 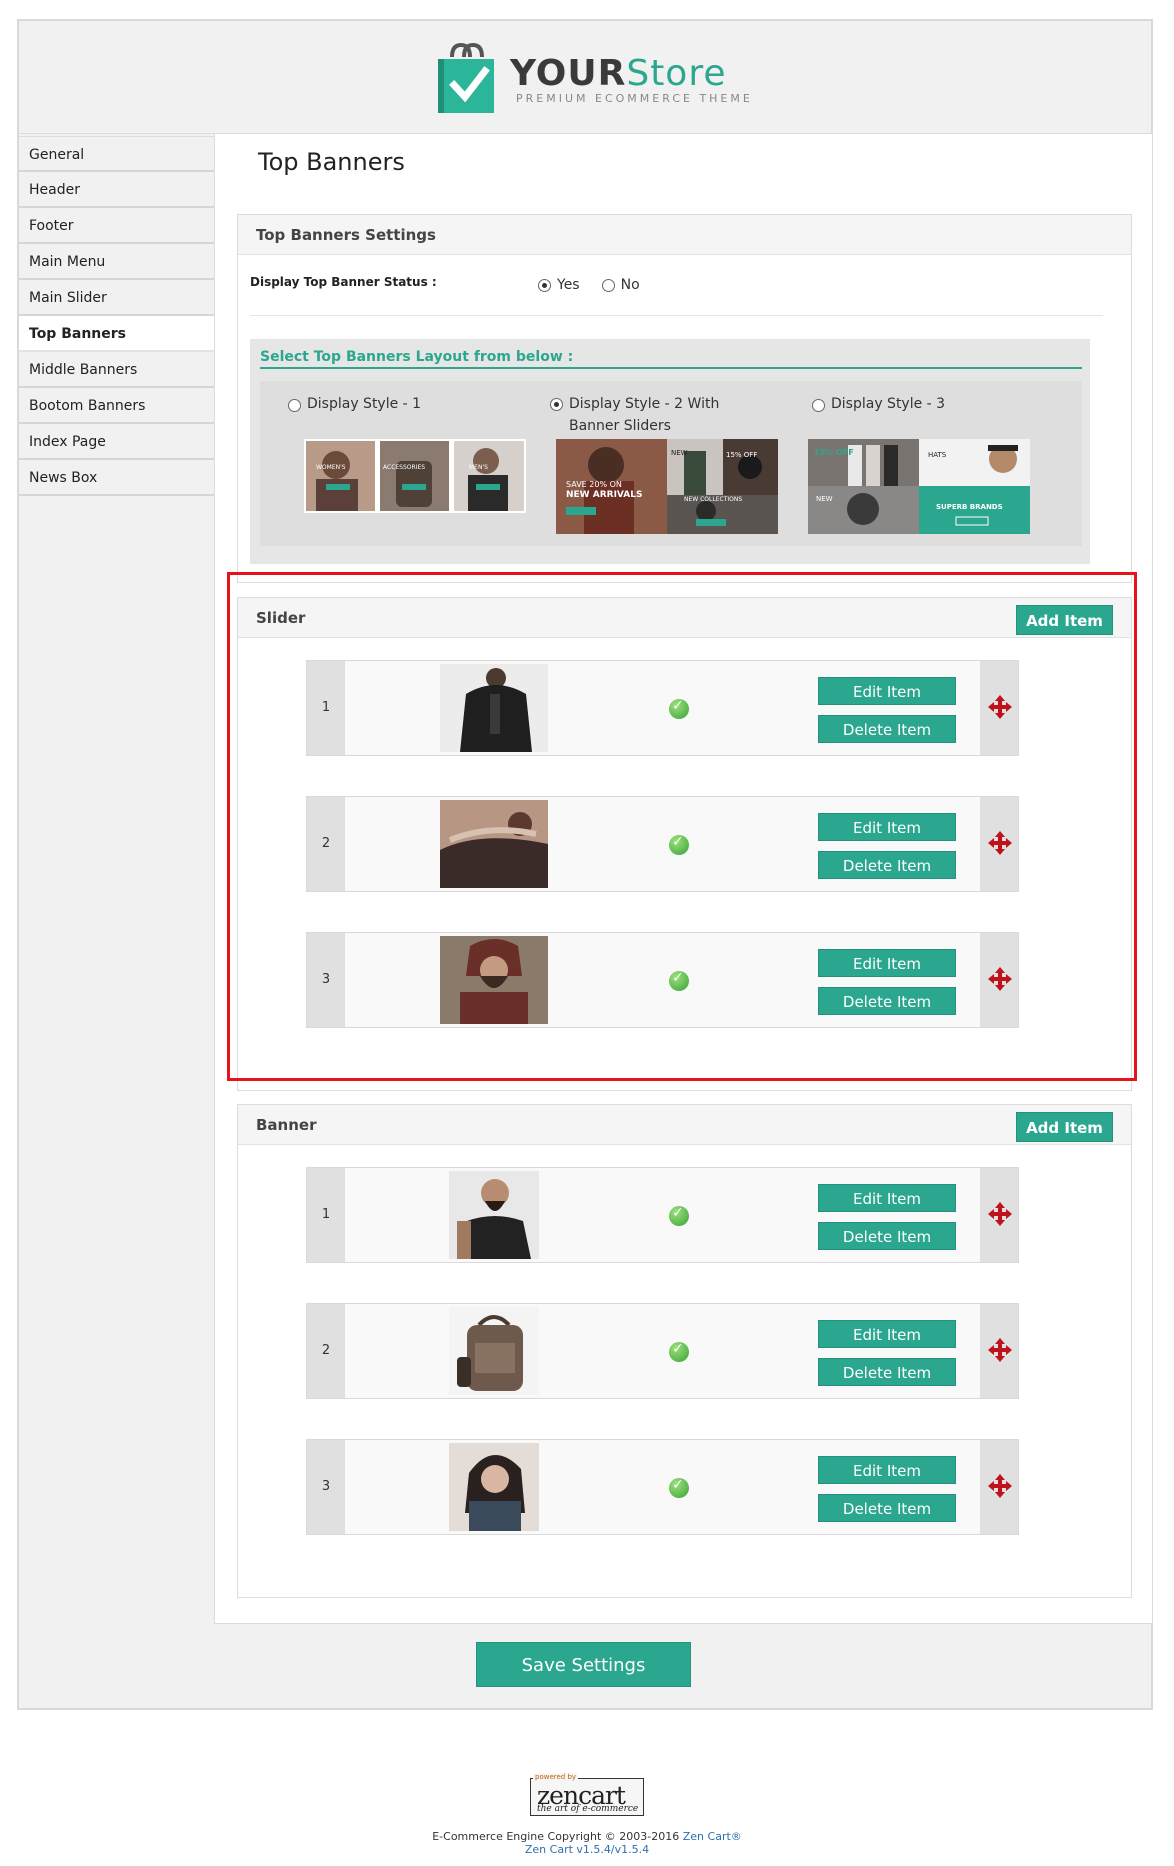 I want to click on banner-panel-title: Banner, so click(x=286, y=1125).